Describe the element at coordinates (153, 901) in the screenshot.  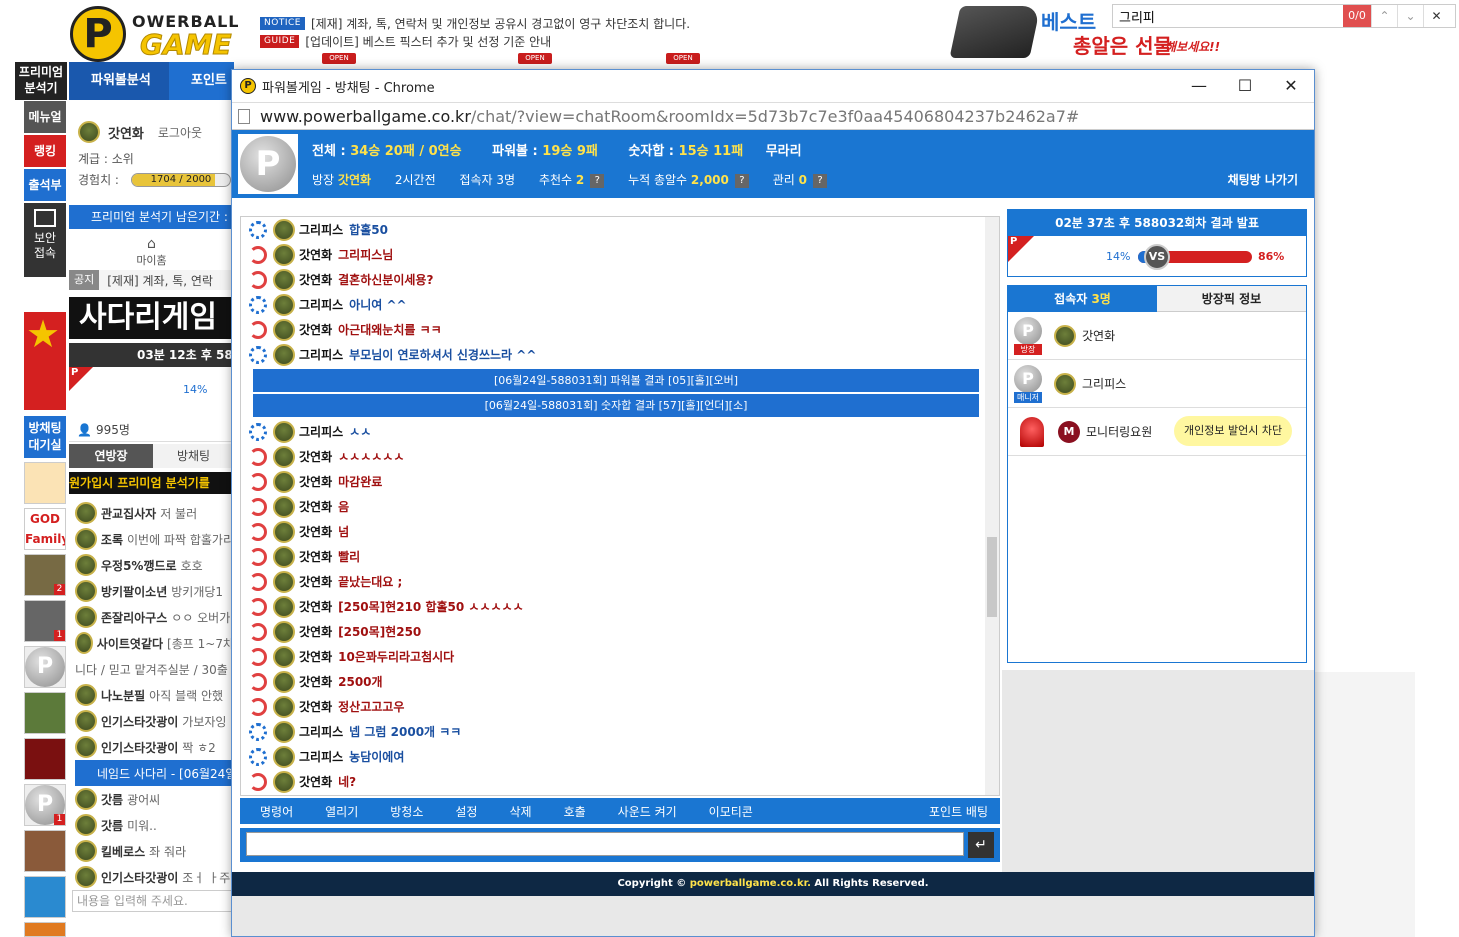
I see `lobby-chat-input: 내용을 입력해 주세요.` at that location.